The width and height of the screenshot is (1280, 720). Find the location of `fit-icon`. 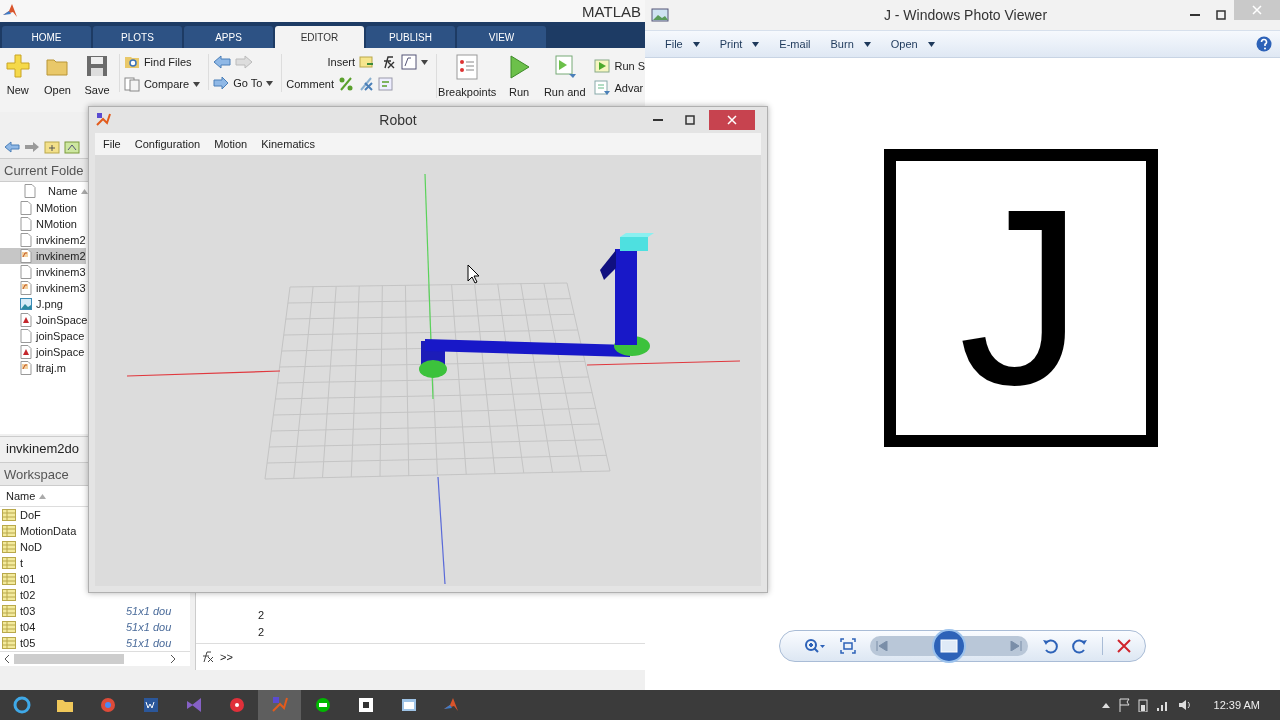

fit-icon is located at coordinates (848, 646).